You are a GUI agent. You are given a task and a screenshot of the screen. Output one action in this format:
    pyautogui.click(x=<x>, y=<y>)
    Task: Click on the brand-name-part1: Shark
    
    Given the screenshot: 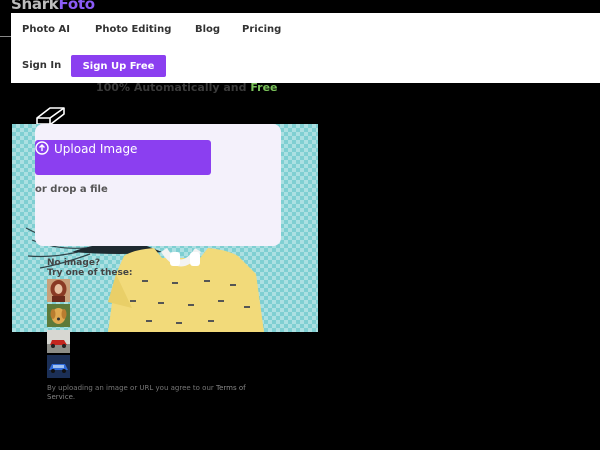 What is the action you would take?
    pyautogui.click(x=35, y=6)
    